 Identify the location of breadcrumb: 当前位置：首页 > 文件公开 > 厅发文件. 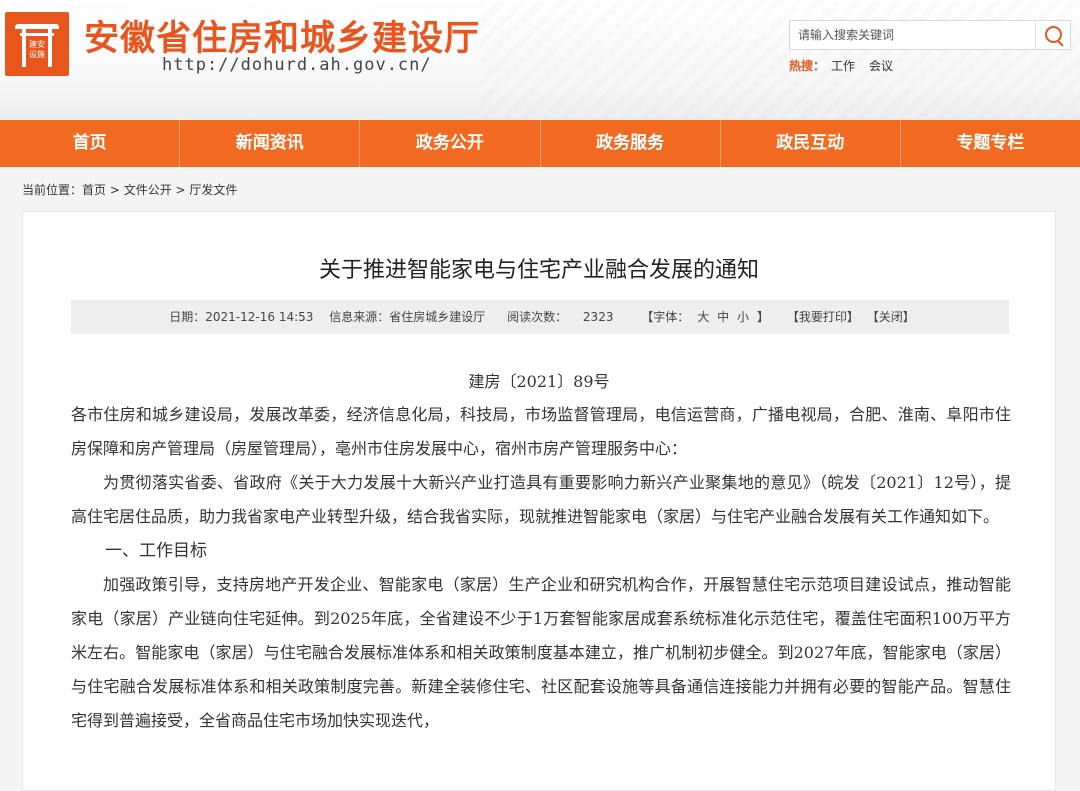
(129, 189).